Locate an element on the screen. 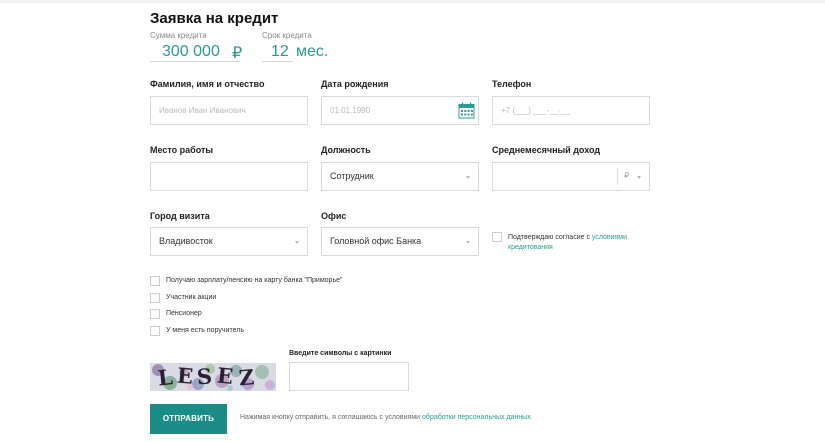 The image size is (825, 442). office-label: Офис is located at coordinates (334, 216).